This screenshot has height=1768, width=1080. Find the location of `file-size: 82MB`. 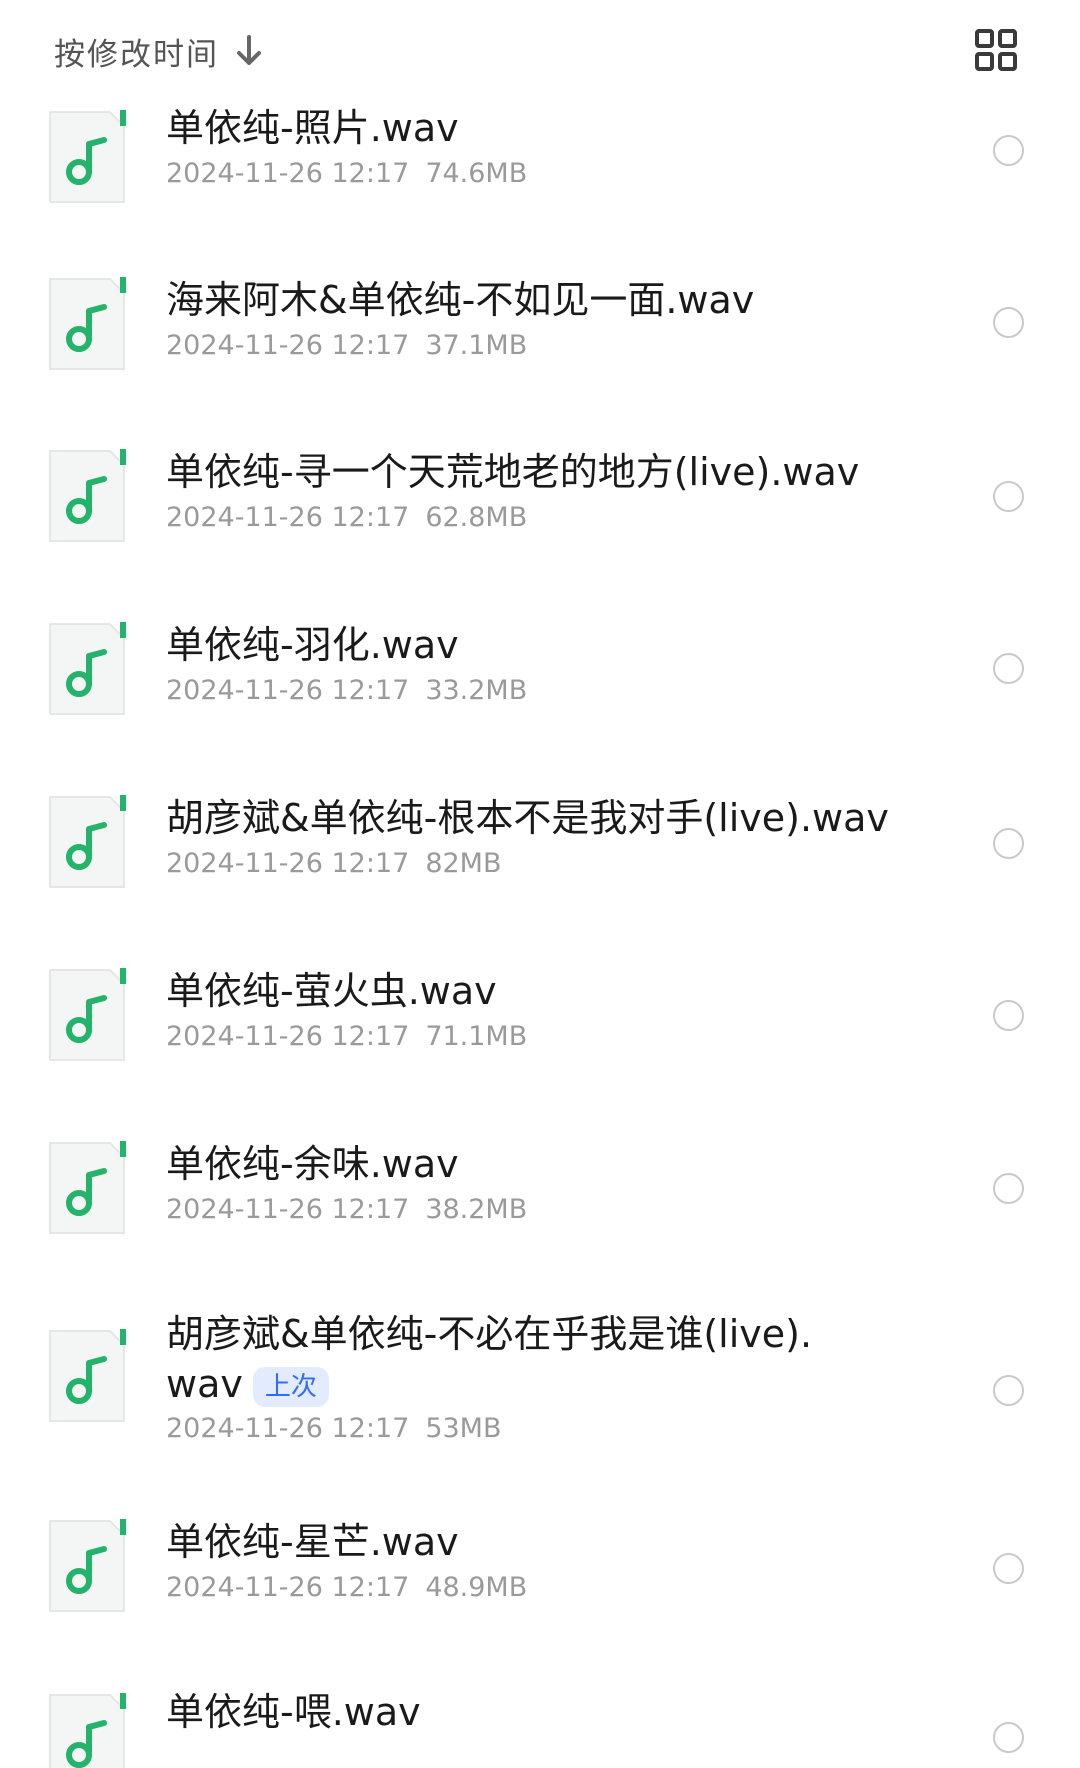

file-size: 82MB is located at coordinates (463, 863).